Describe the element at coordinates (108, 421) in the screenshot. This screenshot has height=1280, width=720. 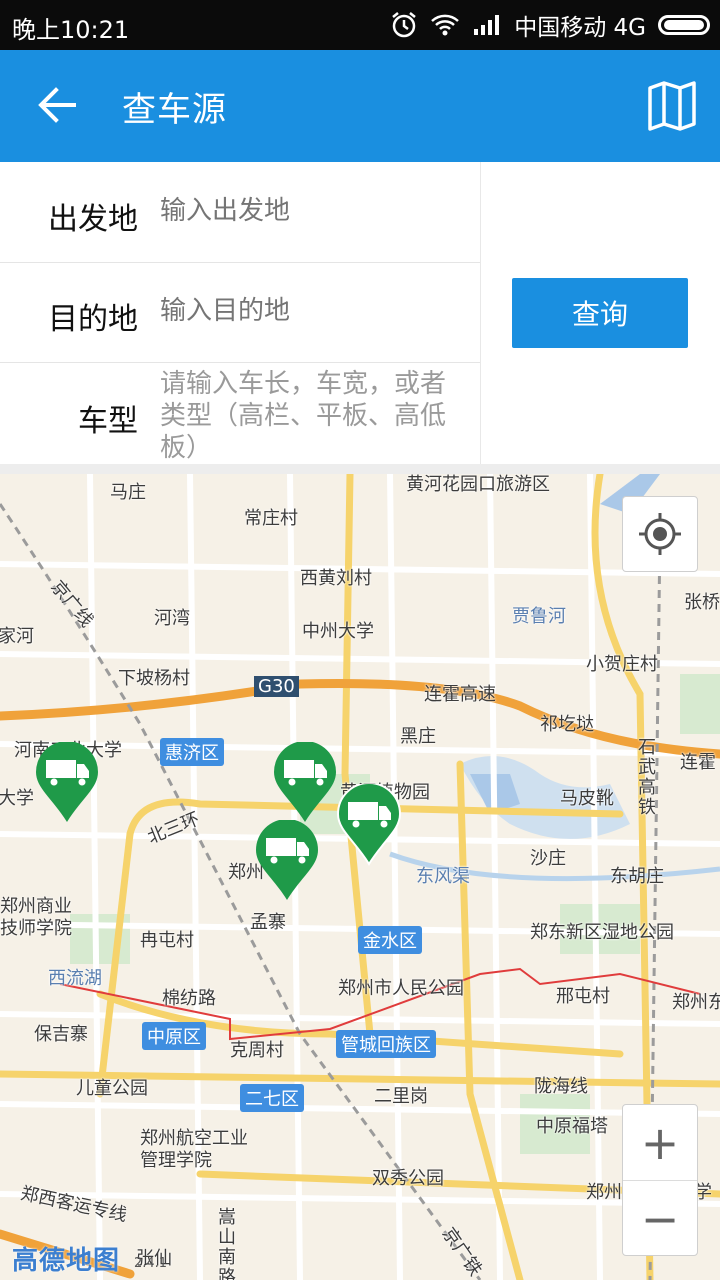
I see `vehicle-label: 车型` at that location.